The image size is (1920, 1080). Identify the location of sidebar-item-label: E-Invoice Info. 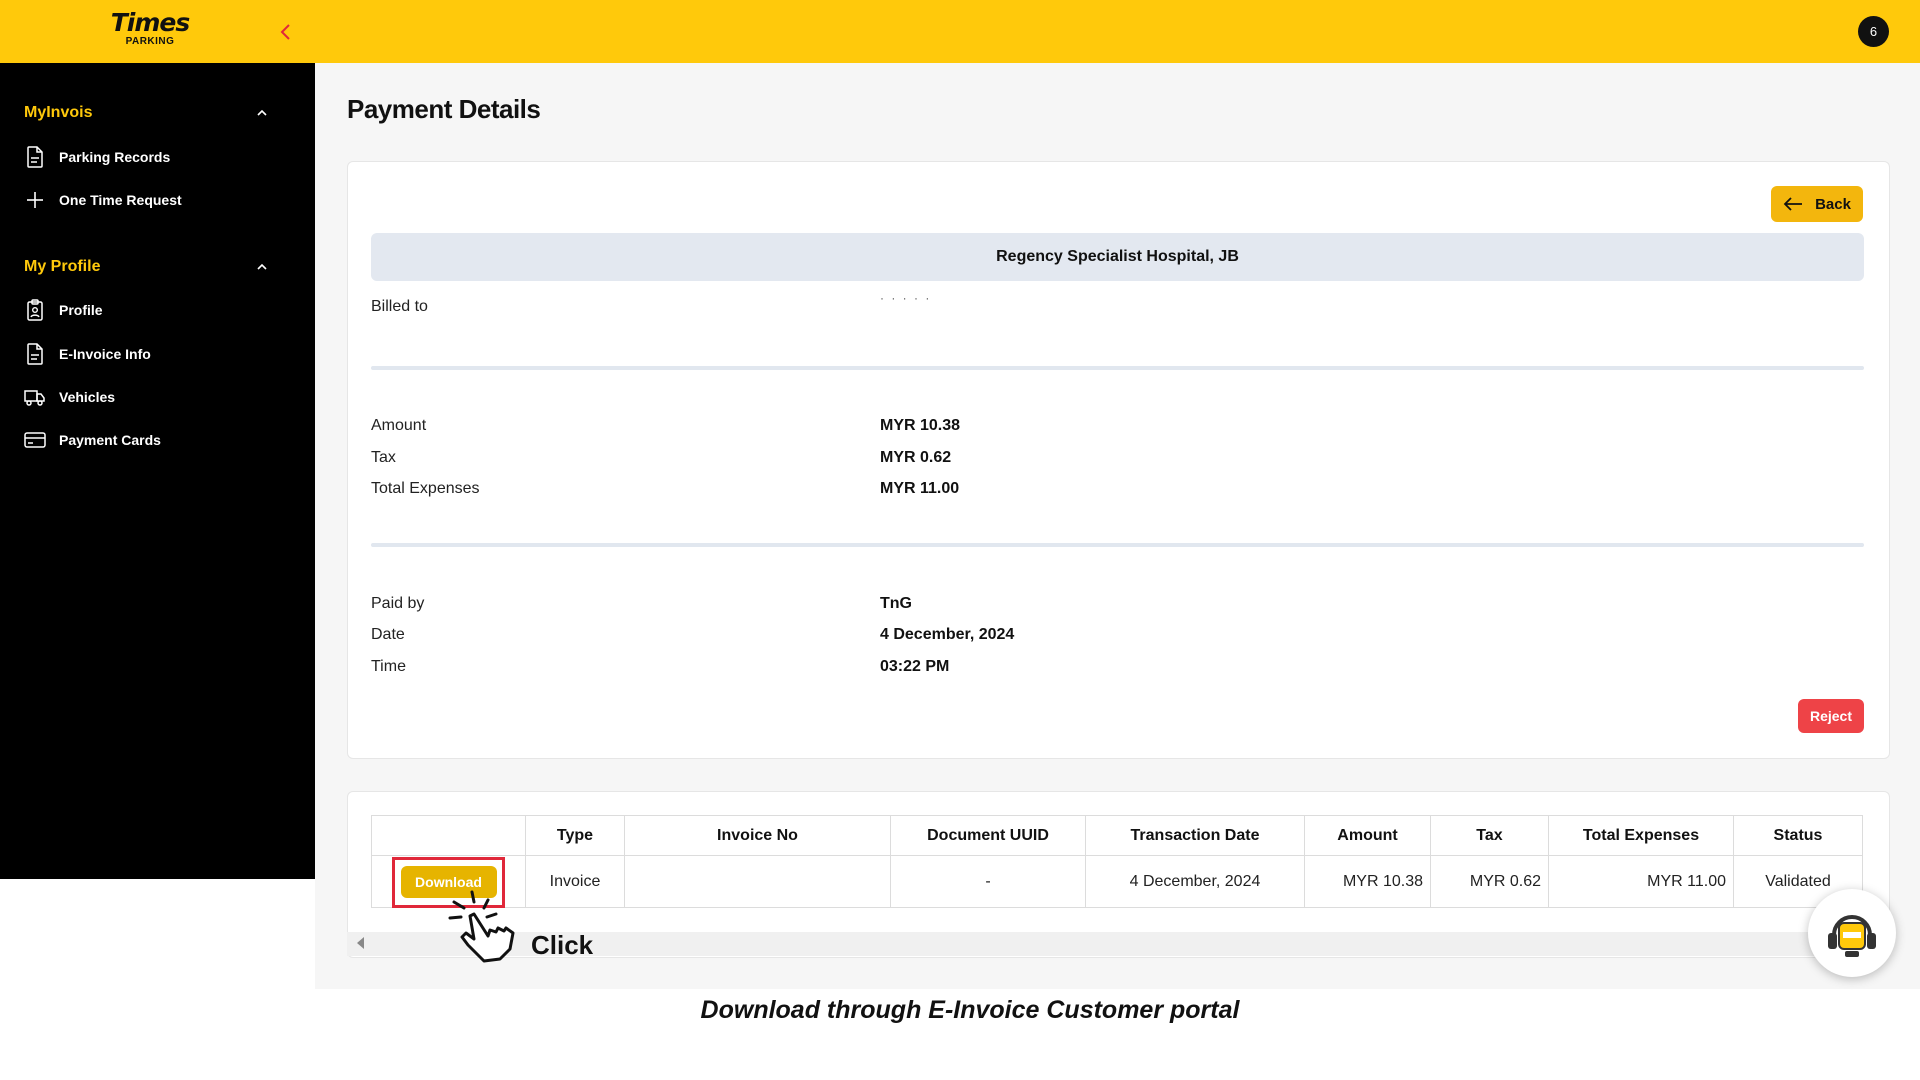
(105, 354).